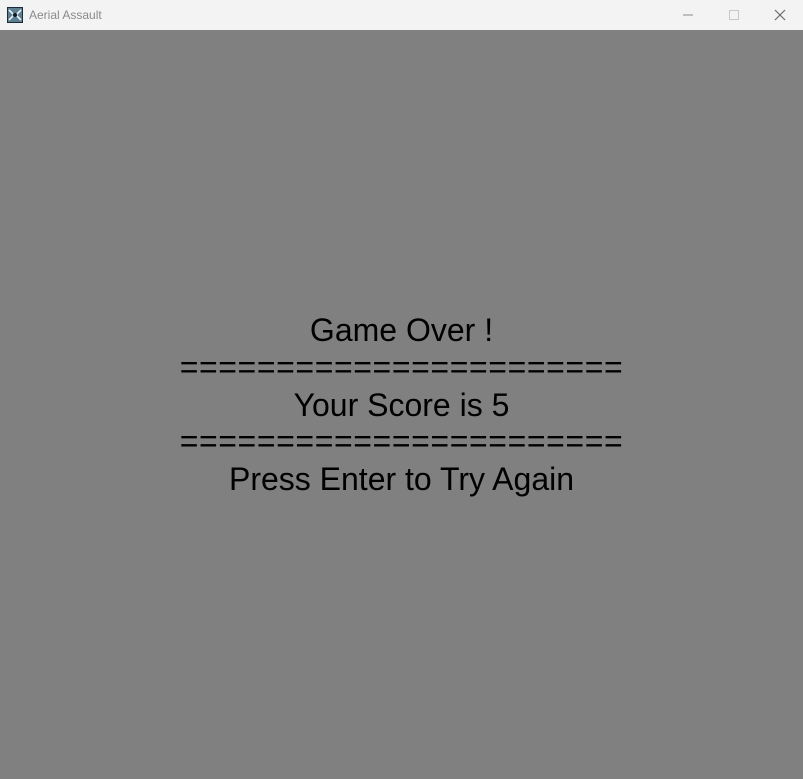 The image size is (803, 779). Describe the element at coordinates (401, 15) in the screenshot. I see `title-bar: Aerial Assault` at that location.